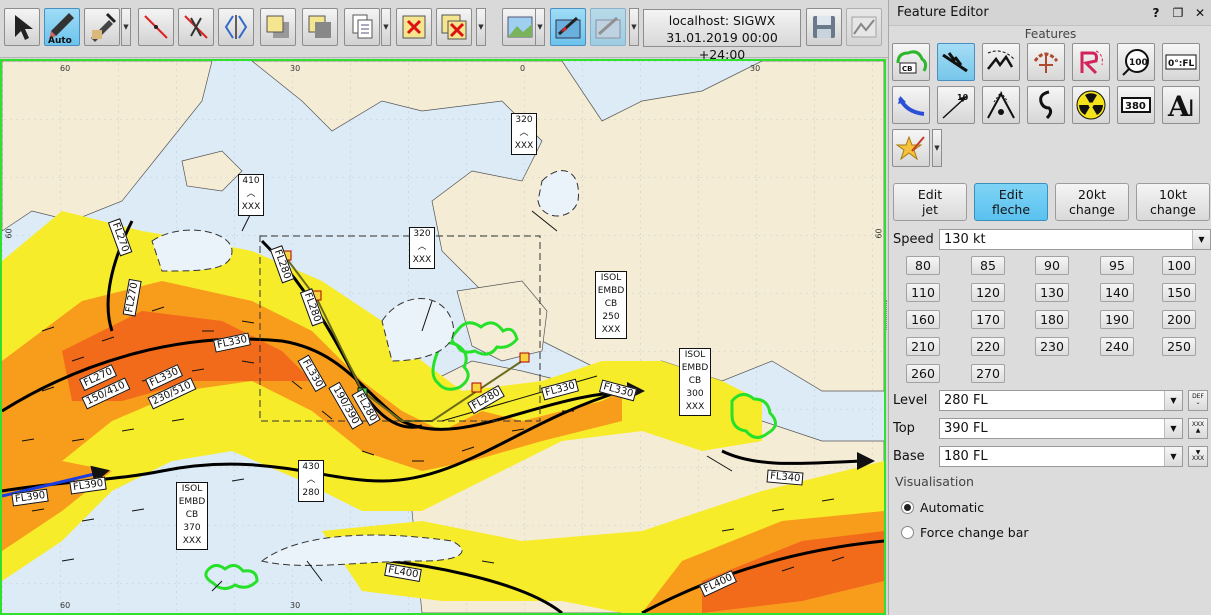  What do you see at coordinates (695, 382) in the screenshot?
I see `cb-label-300: ISOL EMBD CB 300 XXX` at bounding box center [695, 382].